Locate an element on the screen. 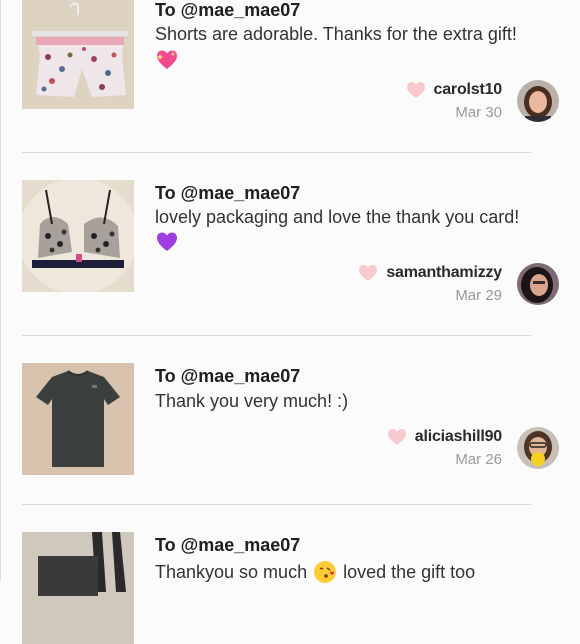 The image size is (580, 644). listing-photo-tshirt is located at coordinates (78, 419).